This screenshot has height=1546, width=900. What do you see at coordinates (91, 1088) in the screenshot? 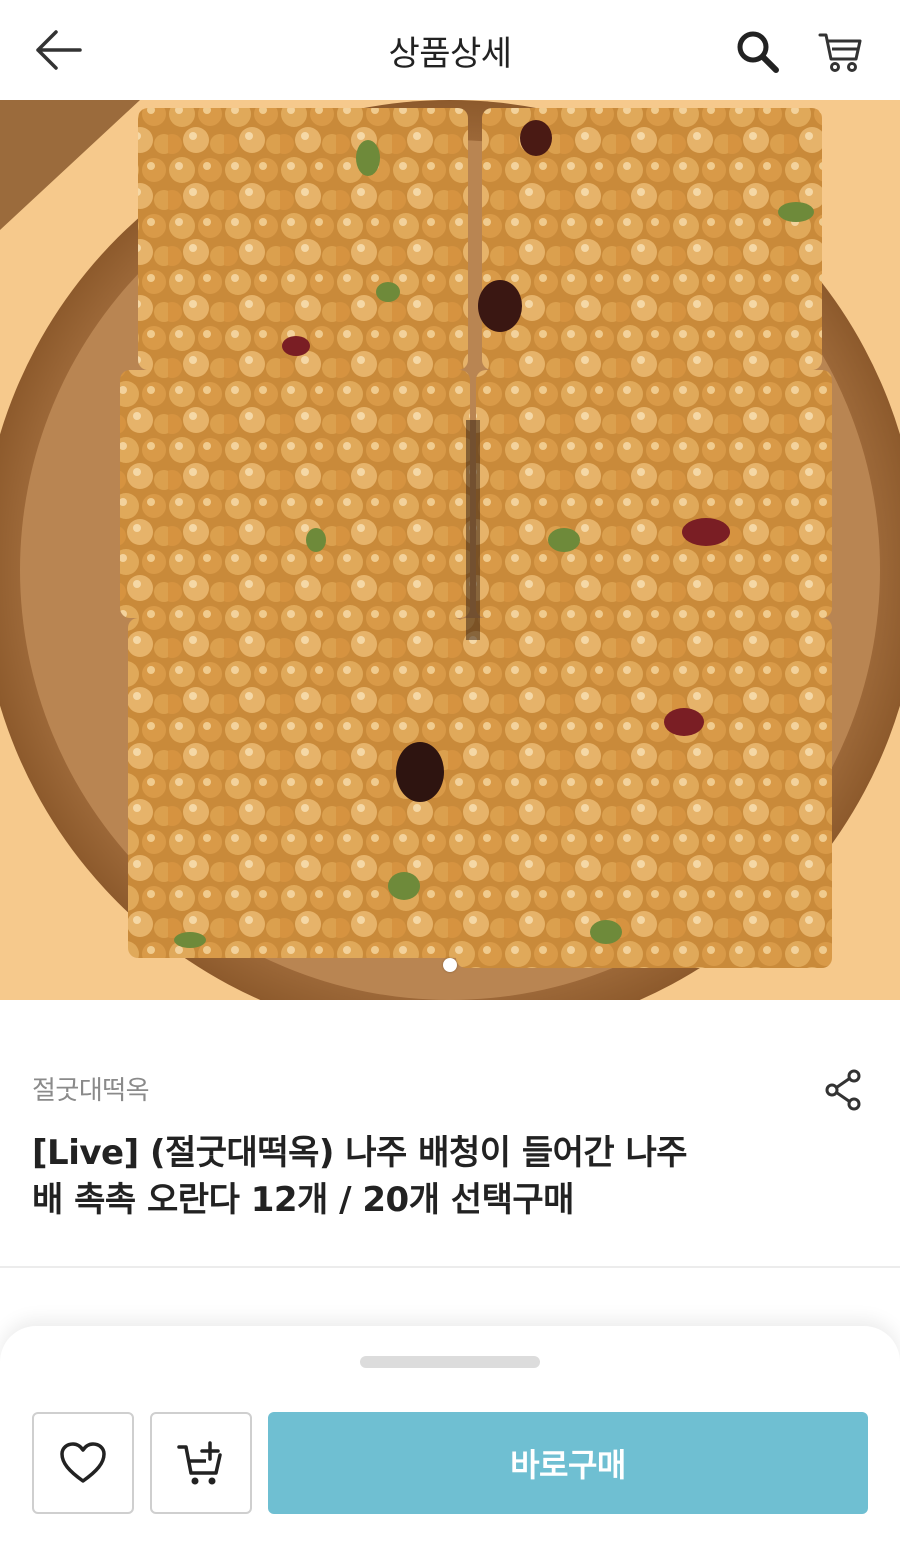
I see `brand-name: 절굿대떡옥` at bounding box center [91, 1088].